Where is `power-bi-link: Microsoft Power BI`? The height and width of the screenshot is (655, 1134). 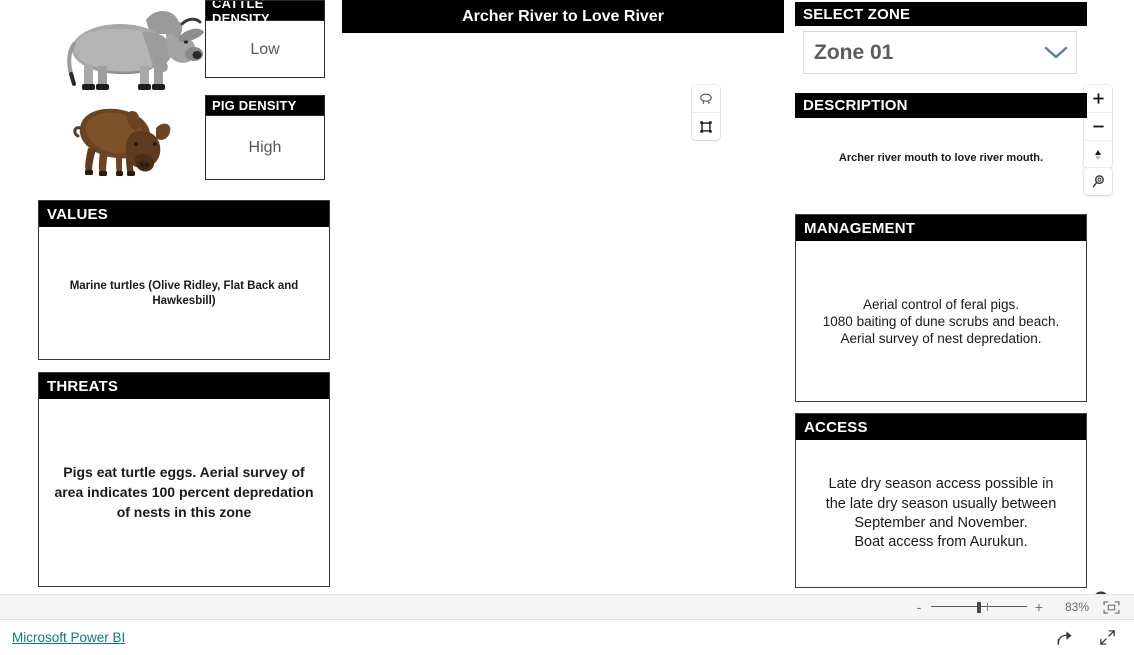 power-bi-link: Microsoft Power BI is located at coordinates (68, 637).